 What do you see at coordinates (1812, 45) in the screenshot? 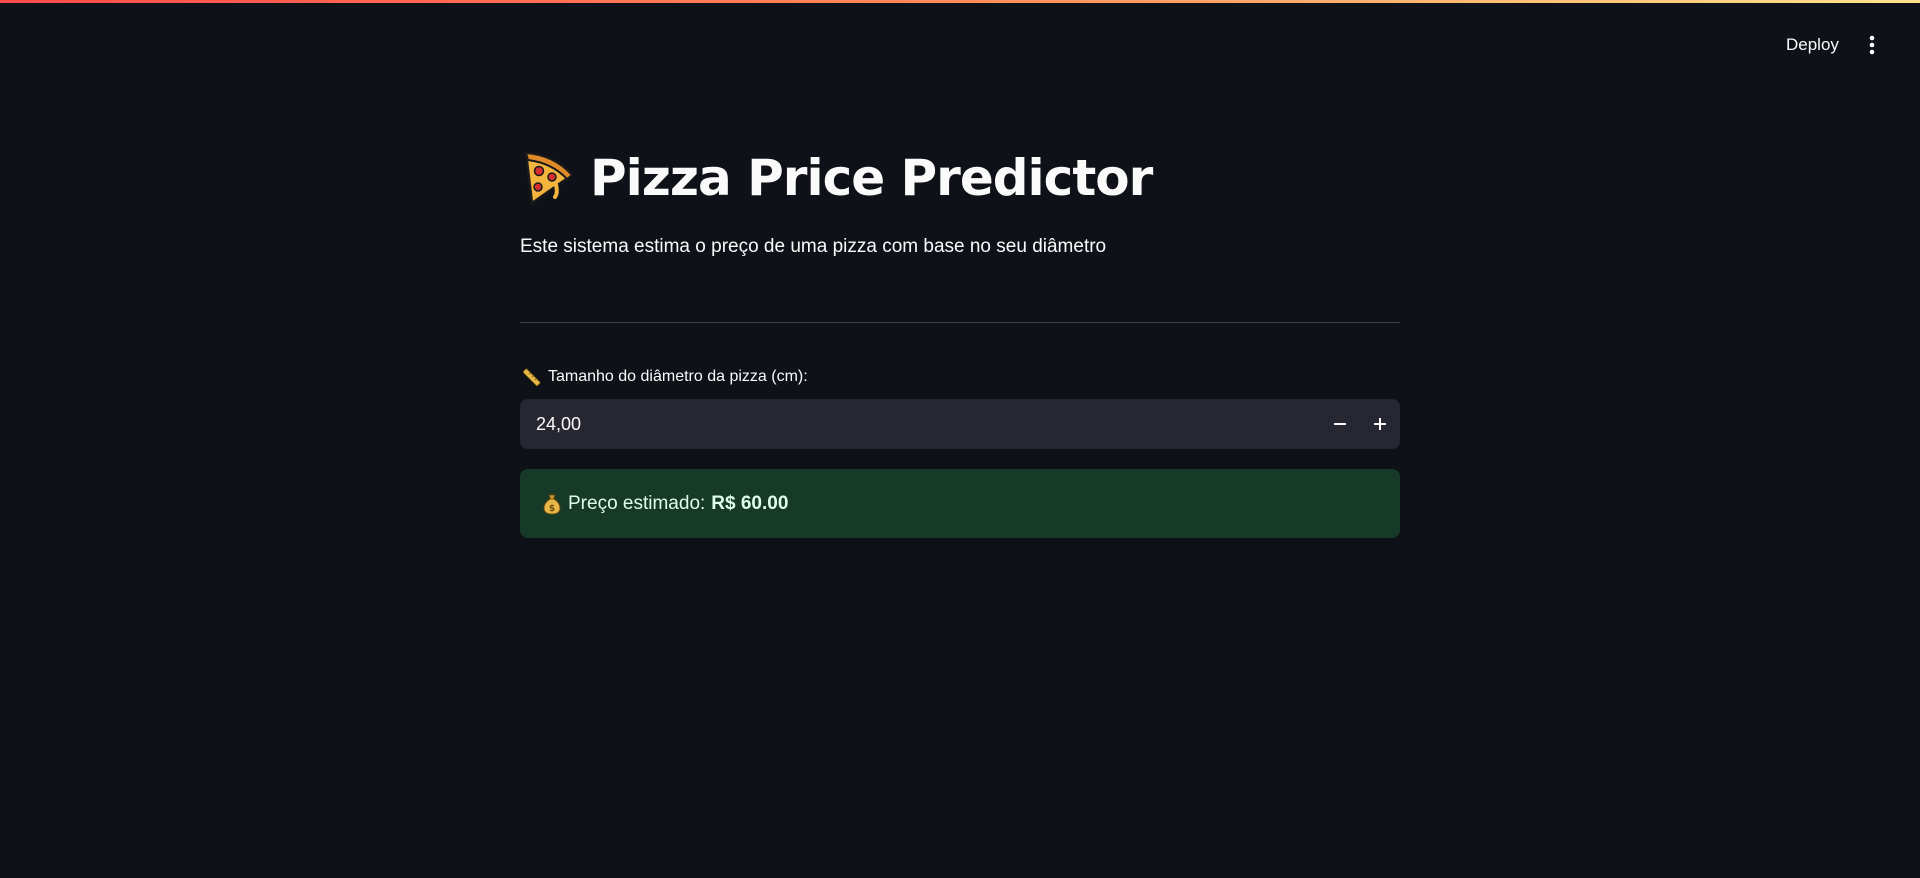
I see `deploy-button: Deploy` at bounding box center [1812, 45].